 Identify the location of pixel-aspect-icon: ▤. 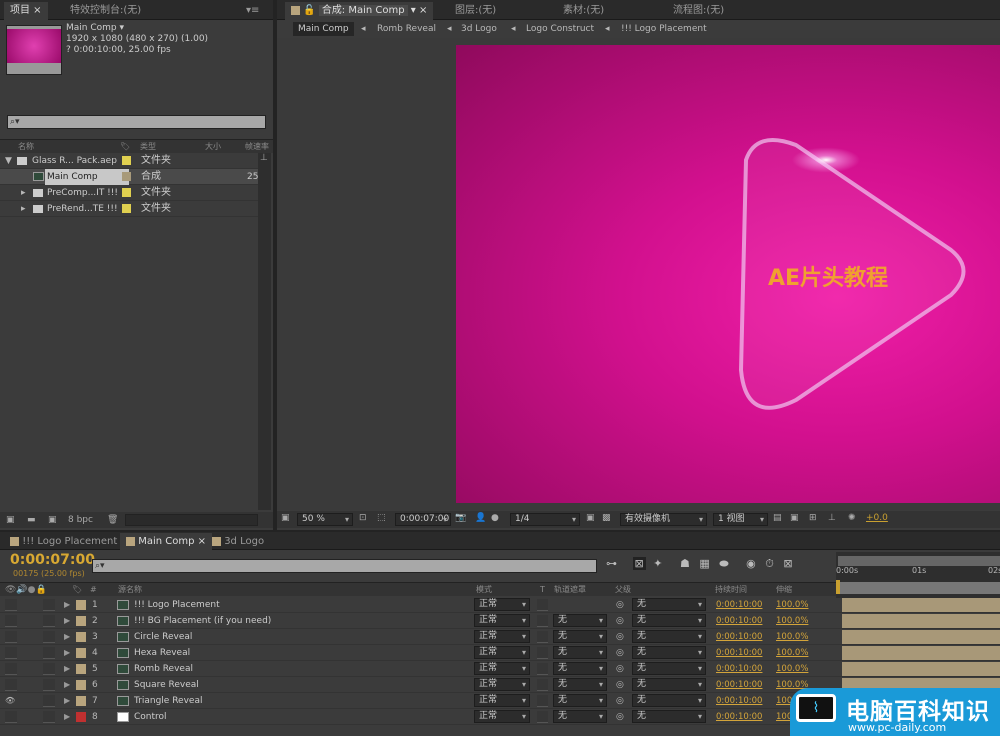
(777, 518).